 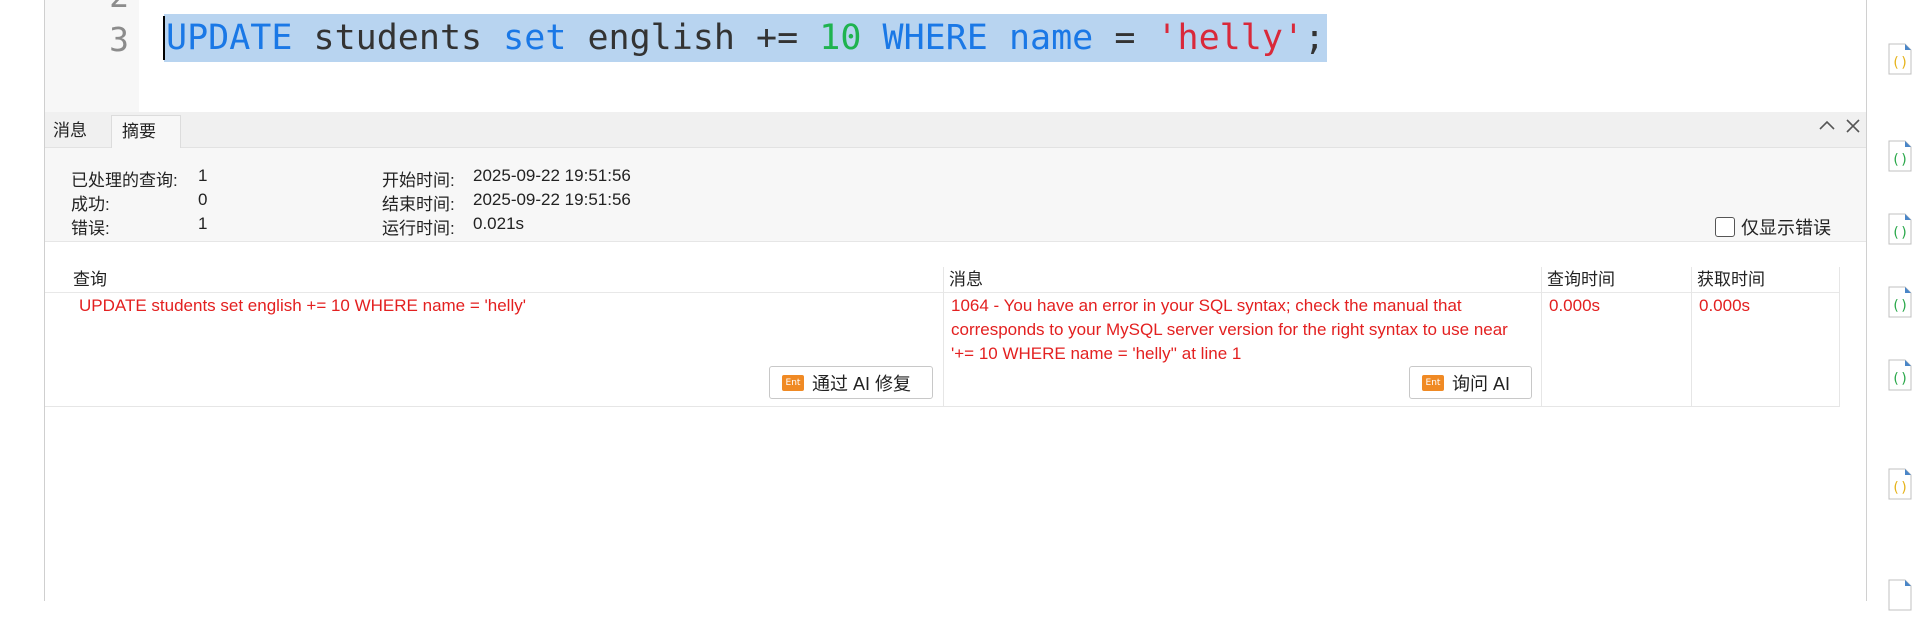 What do you see at coordinates (146, 131) in the screenshot?
I see `tab-summary: 摘要` at bounding box center [146, 131].